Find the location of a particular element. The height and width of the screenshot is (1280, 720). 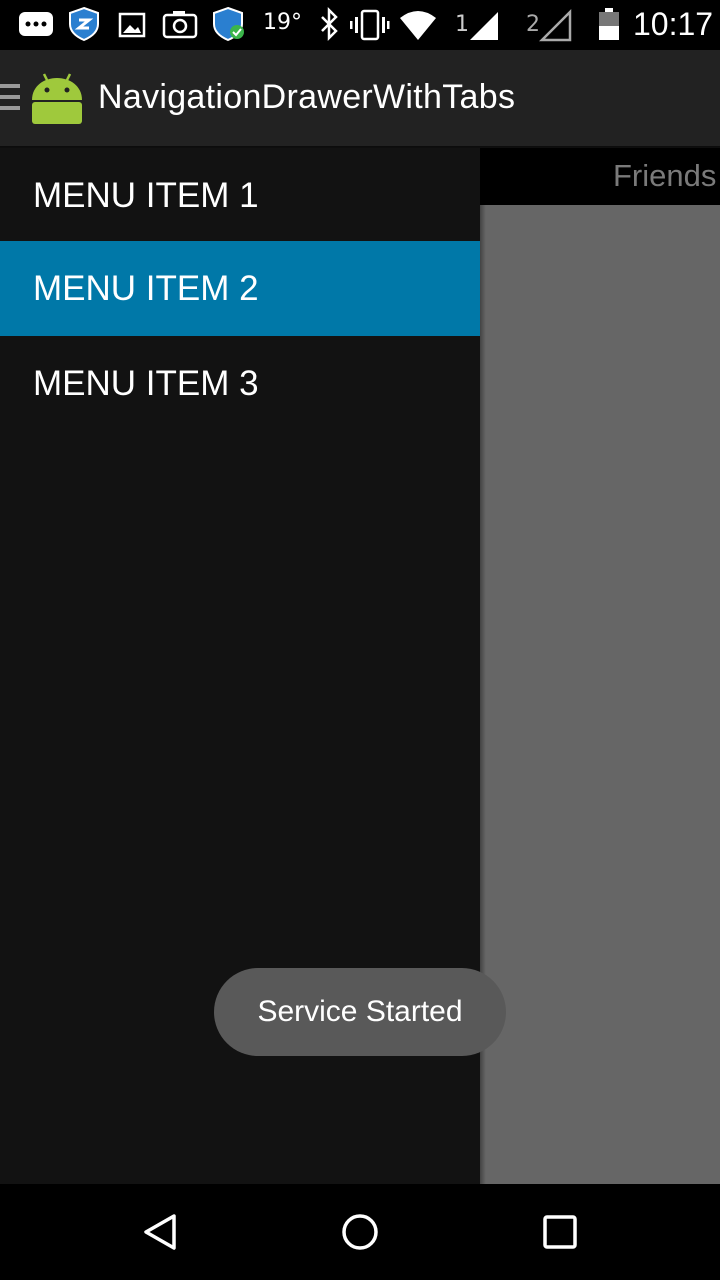

menu-item-label: MENU ITEM 1 is located at coordinates (146, 195).